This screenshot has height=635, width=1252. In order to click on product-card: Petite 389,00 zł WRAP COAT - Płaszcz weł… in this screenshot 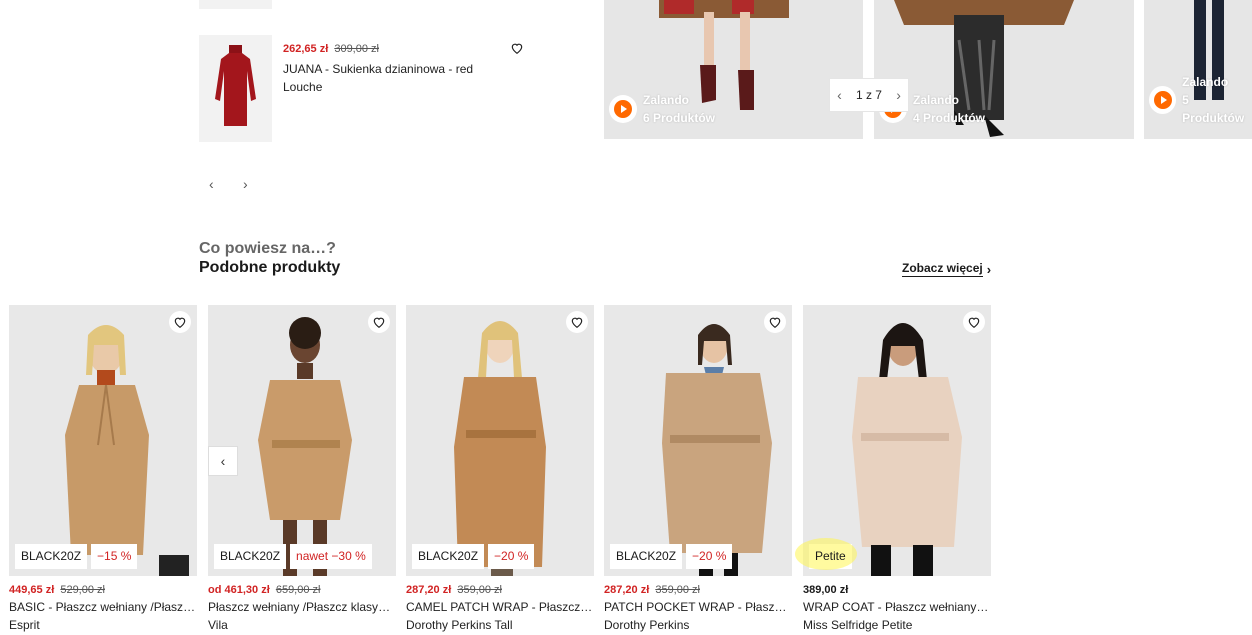, I will do `click(893, 470)`.